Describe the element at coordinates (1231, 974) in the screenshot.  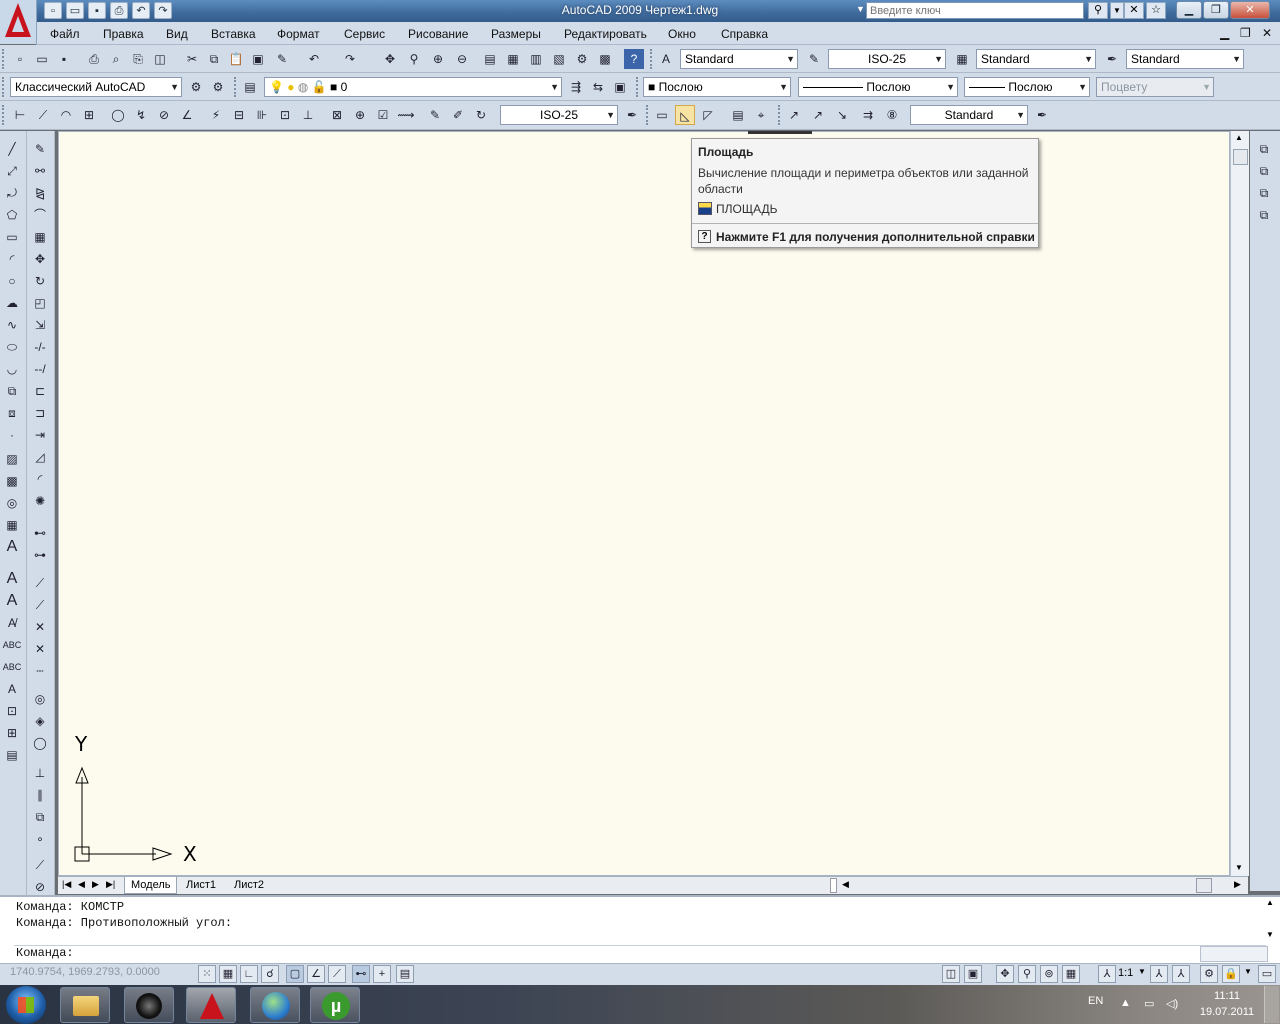
I see `toolbar-lock-icon: 🔒` at that location.